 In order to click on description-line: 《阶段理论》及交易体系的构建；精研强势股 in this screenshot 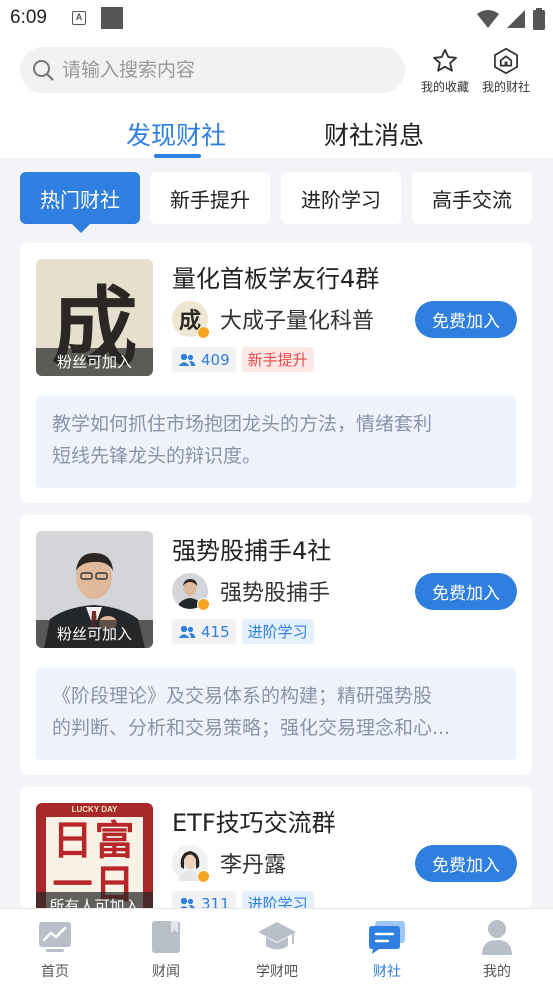, I will do `click(242, 696)`.